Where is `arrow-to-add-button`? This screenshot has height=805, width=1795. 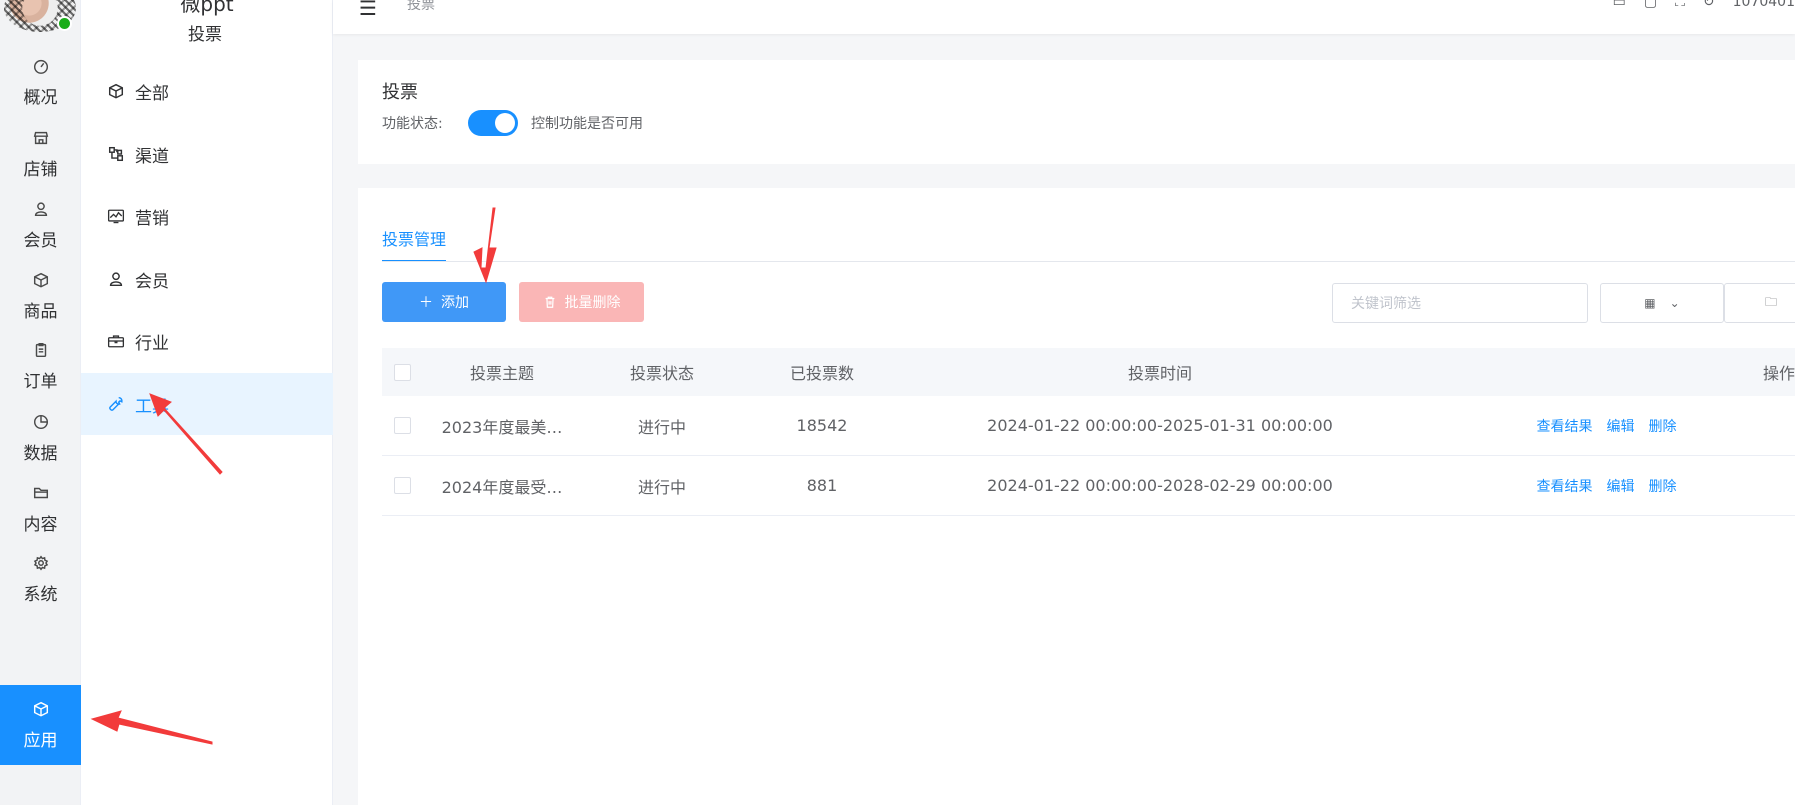 arrow-to-add-button is located at coordinates (485, 245).